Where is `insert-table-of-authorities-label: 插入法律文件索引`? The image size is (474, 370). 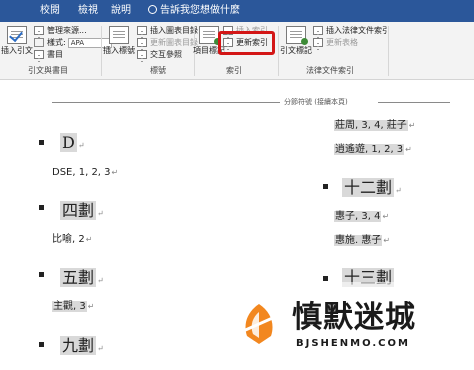
insert-table-of-authorities-label: 插入法律文件索引 is located at coordinates (358, 30).